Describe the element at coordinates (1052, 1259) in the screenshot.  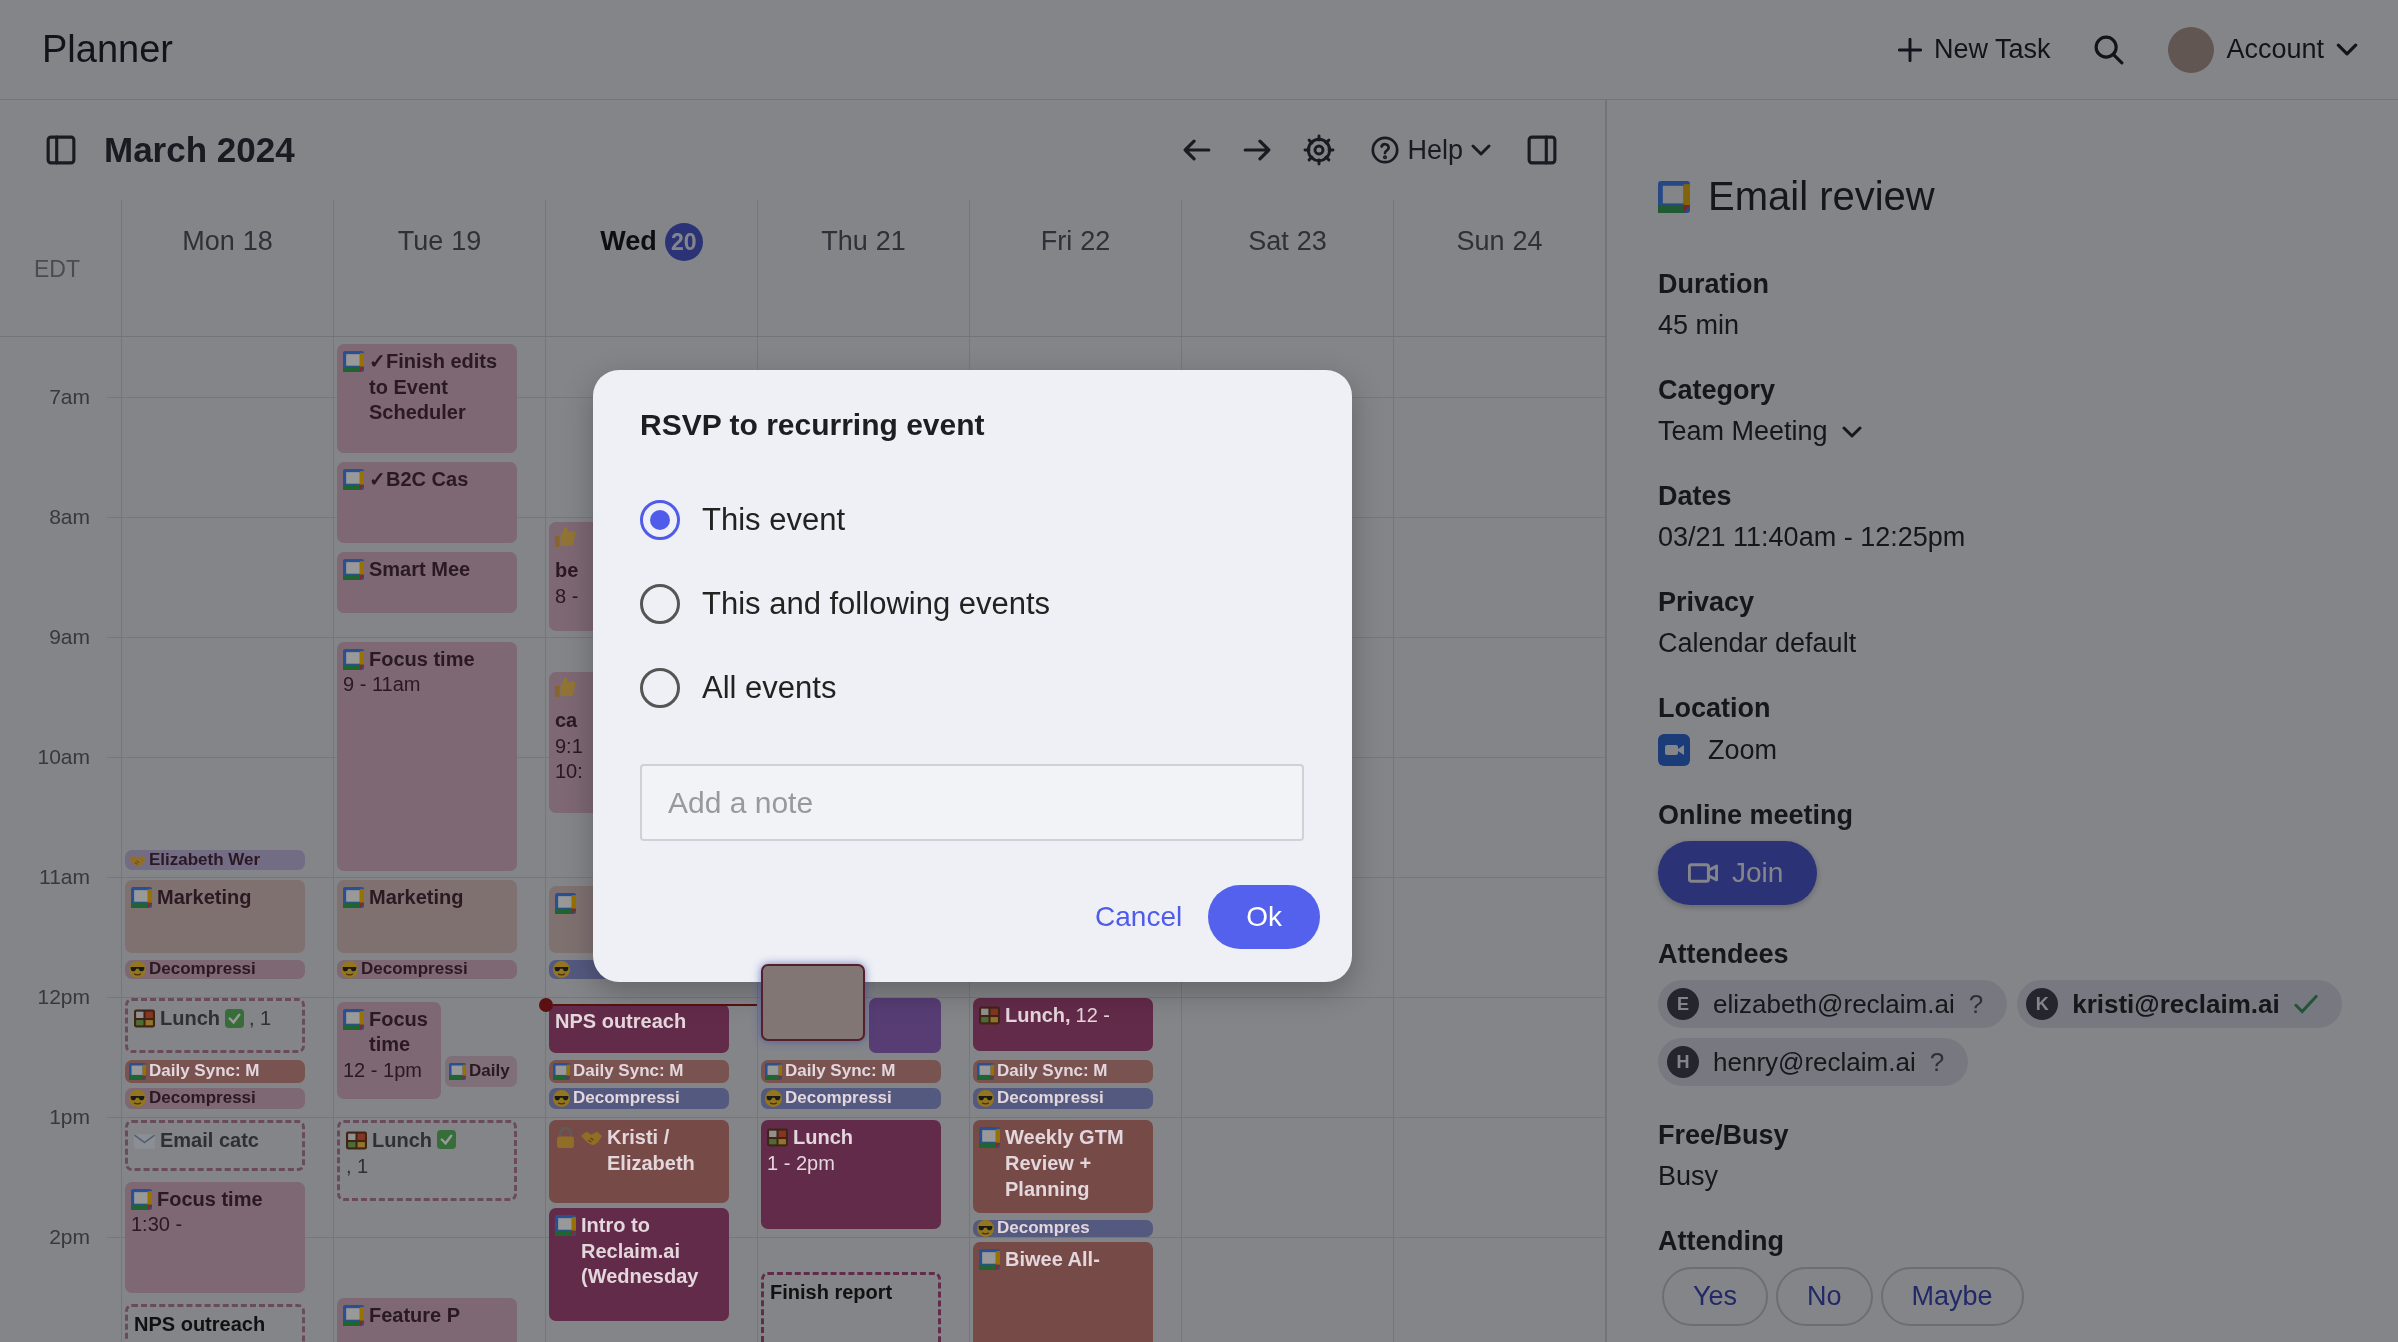
I see `event-title: Biwee All-` at that location.